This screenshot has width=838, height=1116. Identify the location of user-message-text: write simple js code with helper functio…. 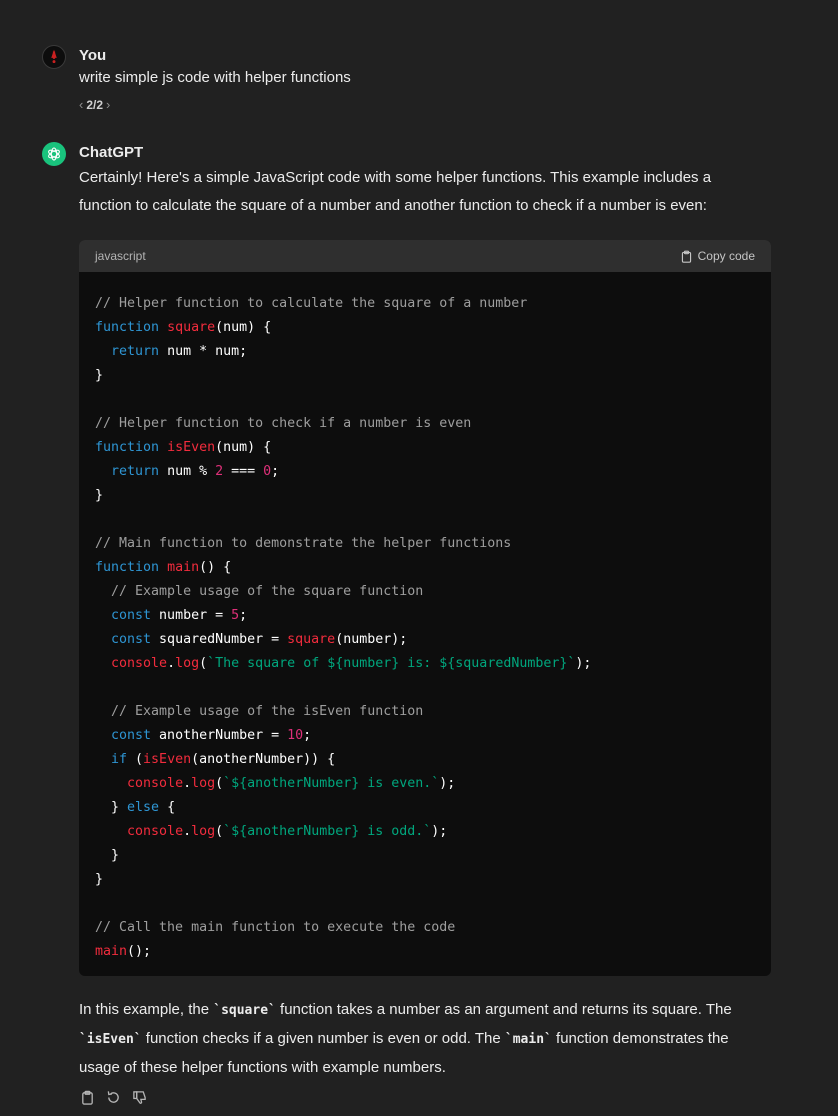
(215, 77).